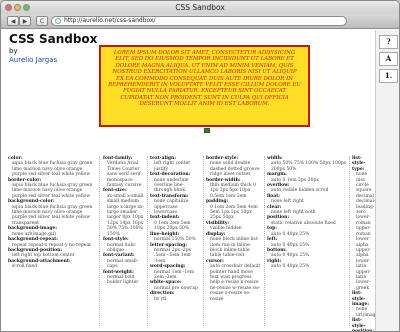  What do you see at coordinates (53, 39) in the screenshot?
I see `page-title: CSS Sandbox` at bounding box center [53, 39].